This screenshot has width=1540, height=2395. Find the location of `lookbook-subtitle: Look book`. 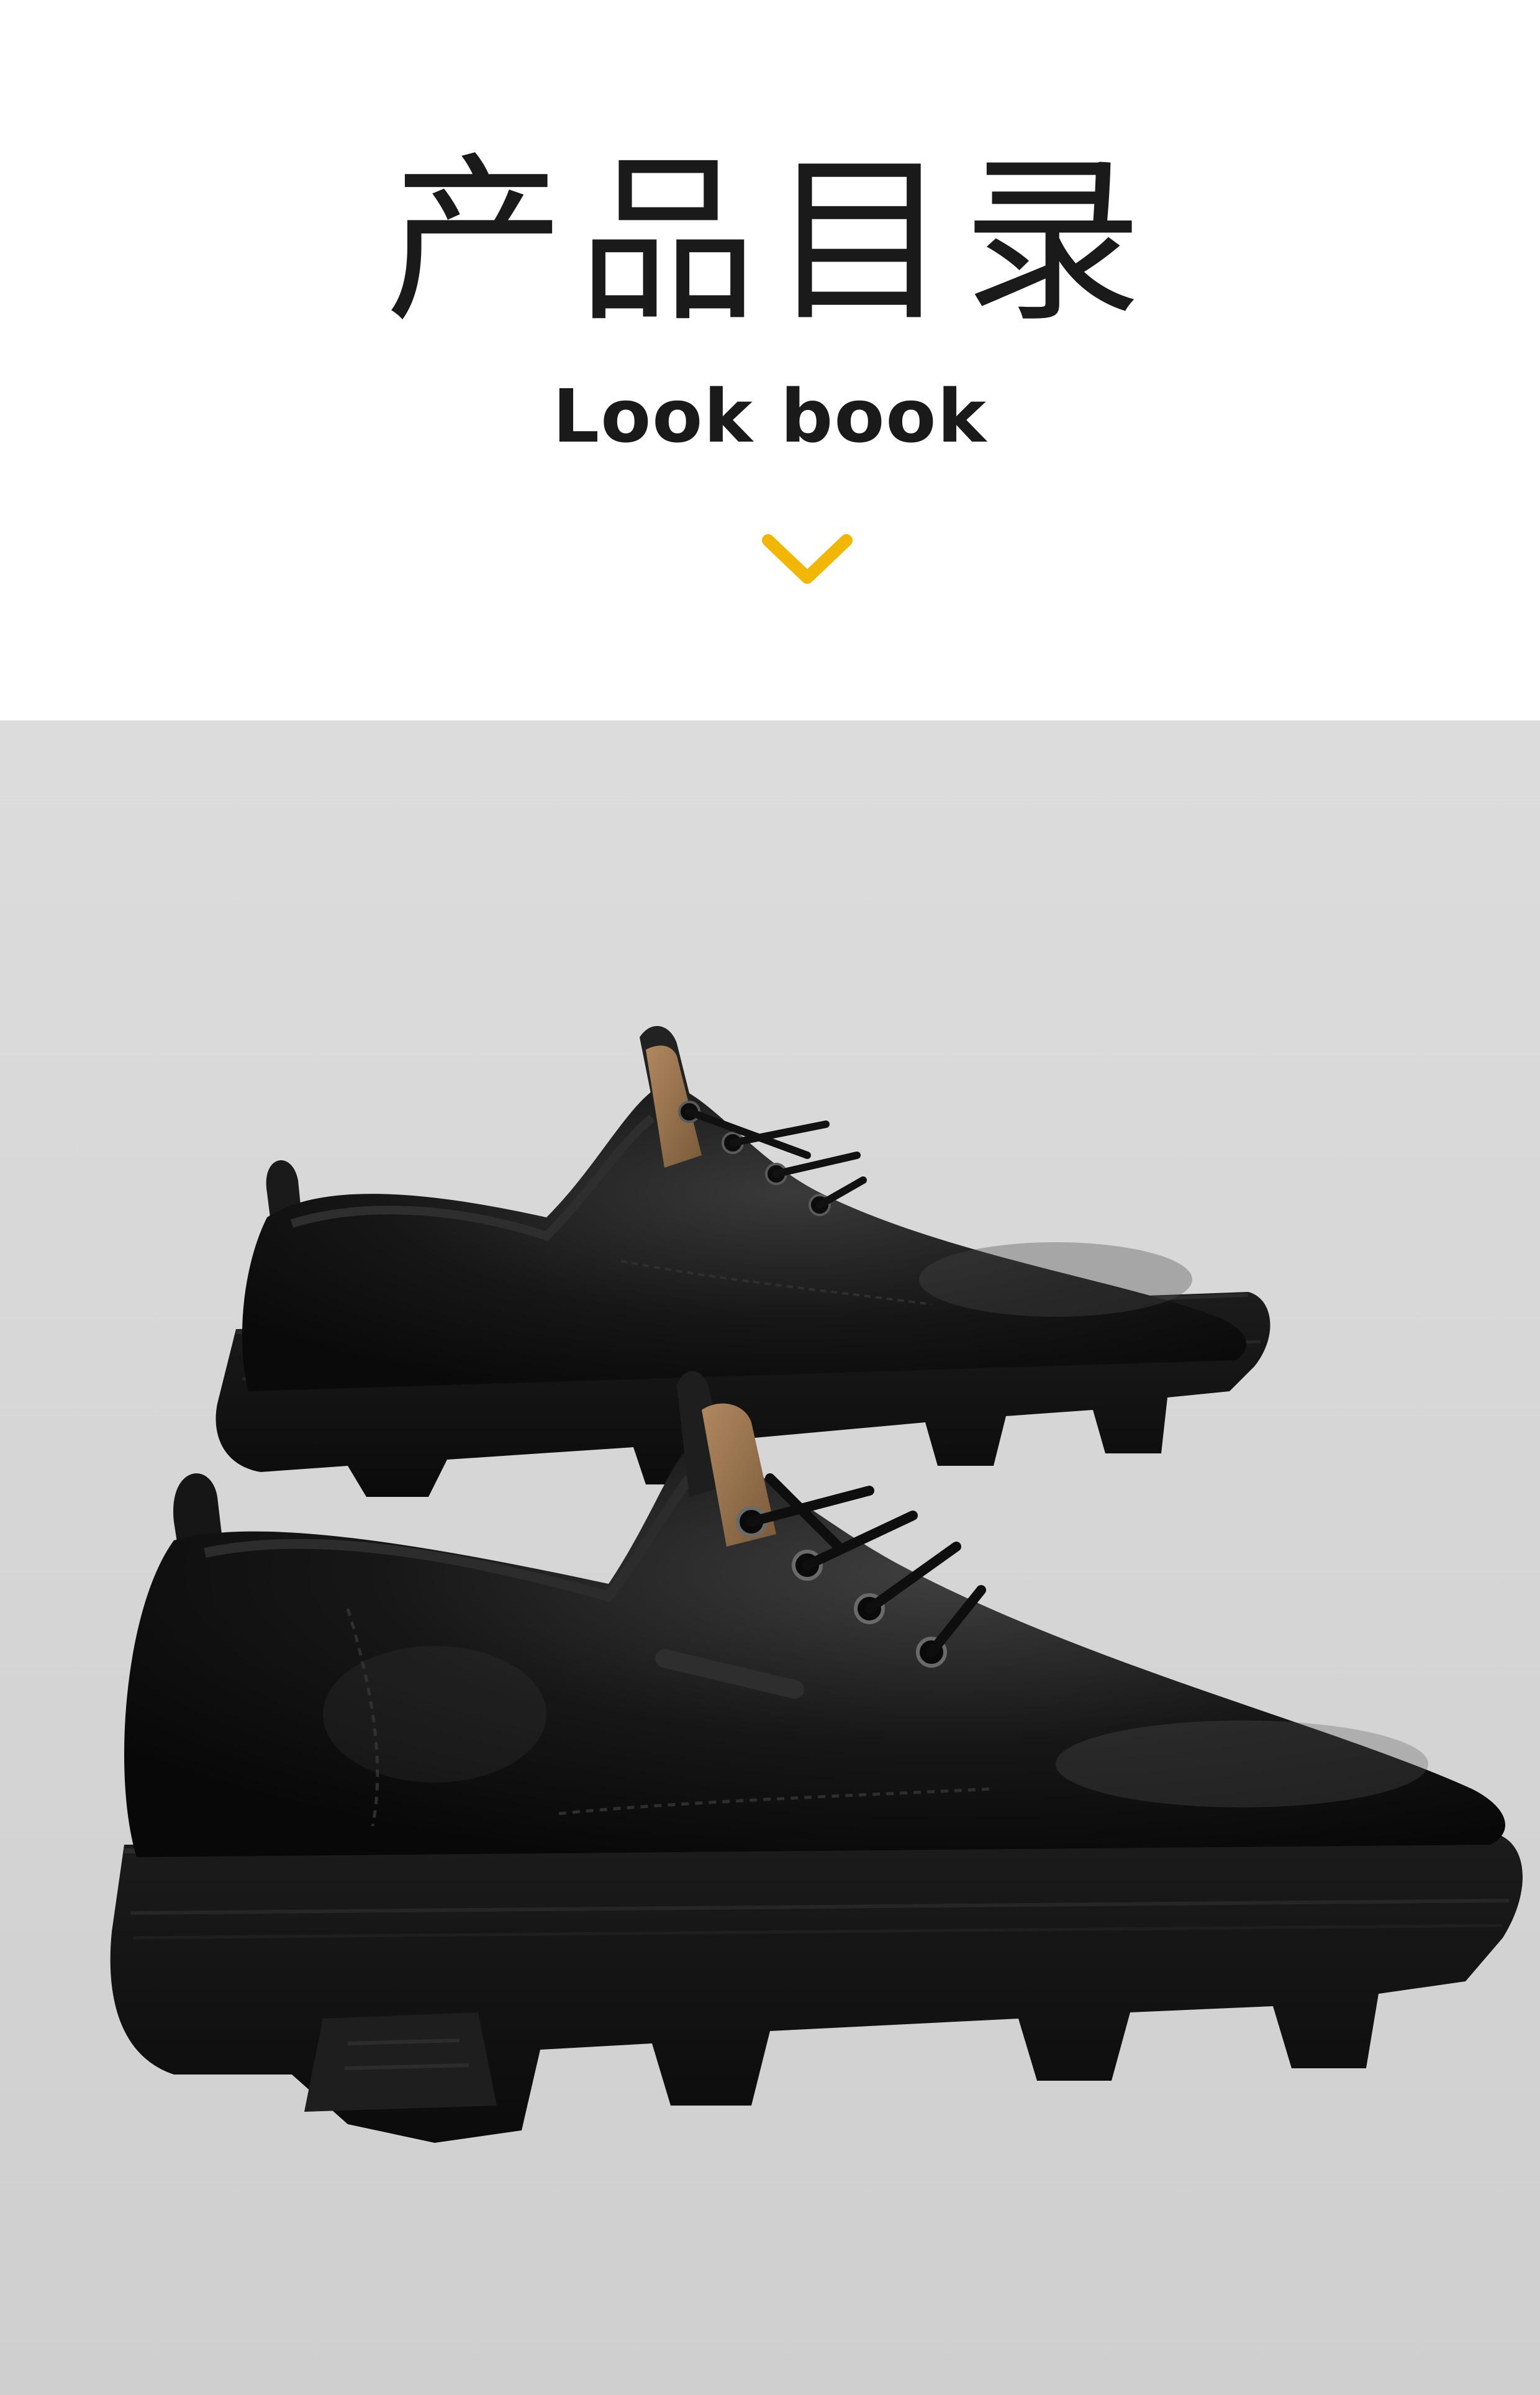

lookbook-subtitle: Look book is located at coordinates (770, 416).